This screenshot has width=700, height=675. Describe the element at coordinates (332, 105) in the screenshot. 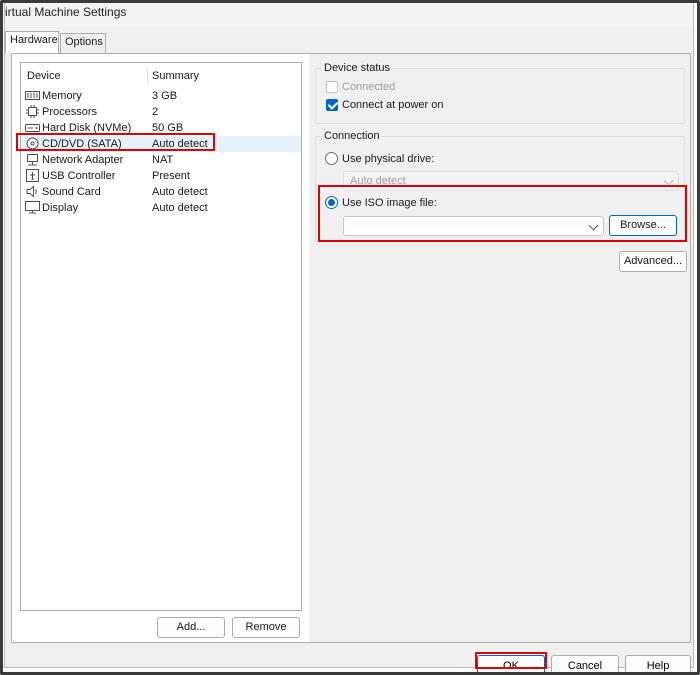

I see `connect-at-power-on-checkbox` at that location.